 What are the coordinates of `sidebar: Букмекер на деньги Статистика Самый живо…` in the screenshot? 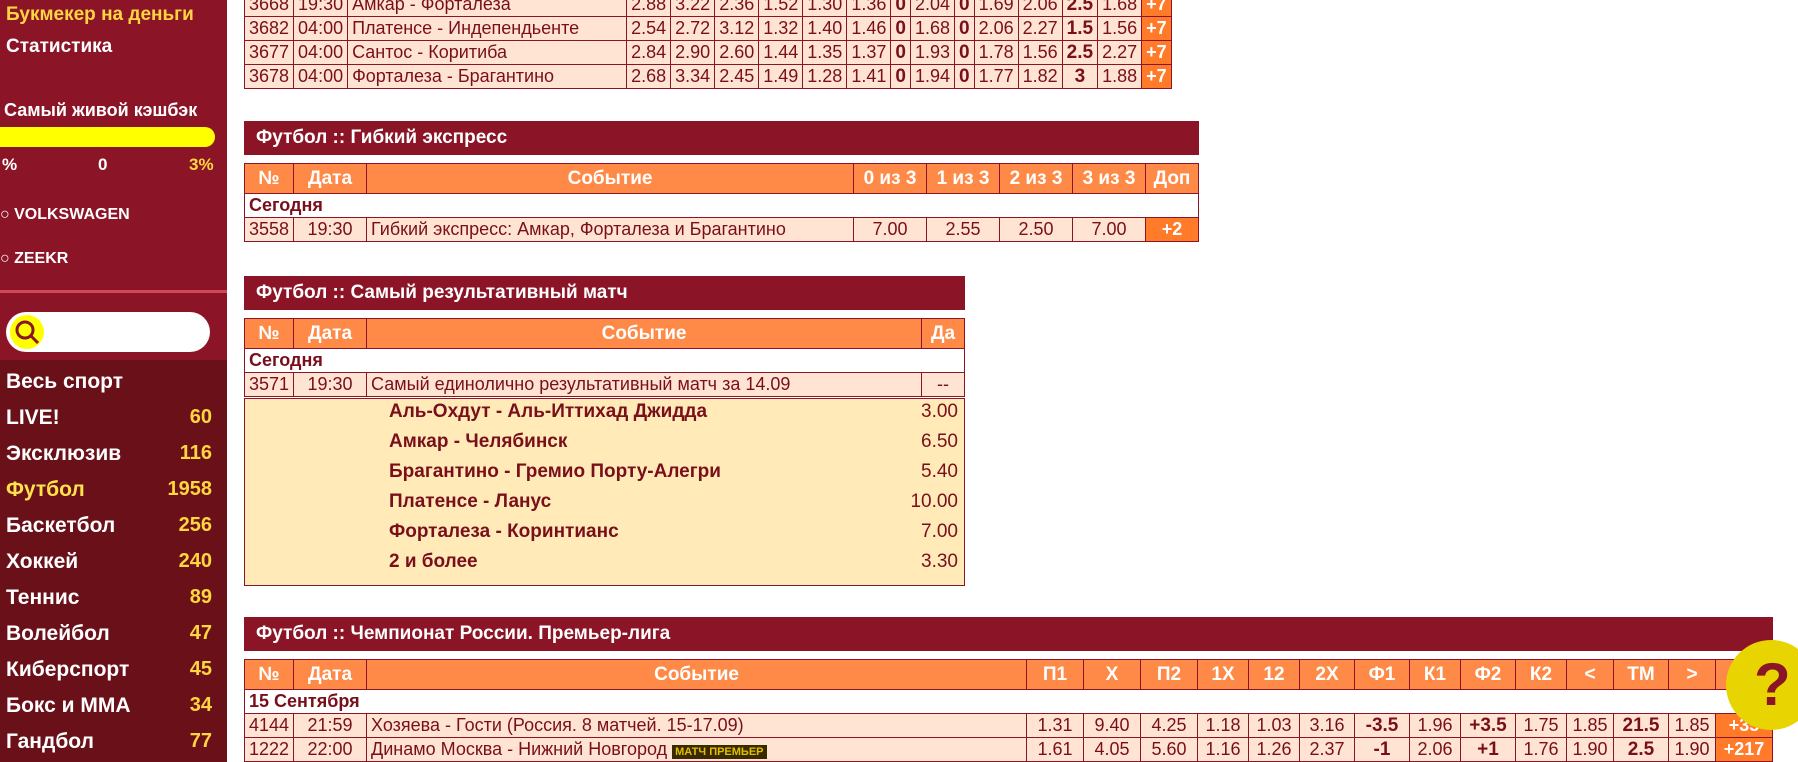 It's located at (113, 381).